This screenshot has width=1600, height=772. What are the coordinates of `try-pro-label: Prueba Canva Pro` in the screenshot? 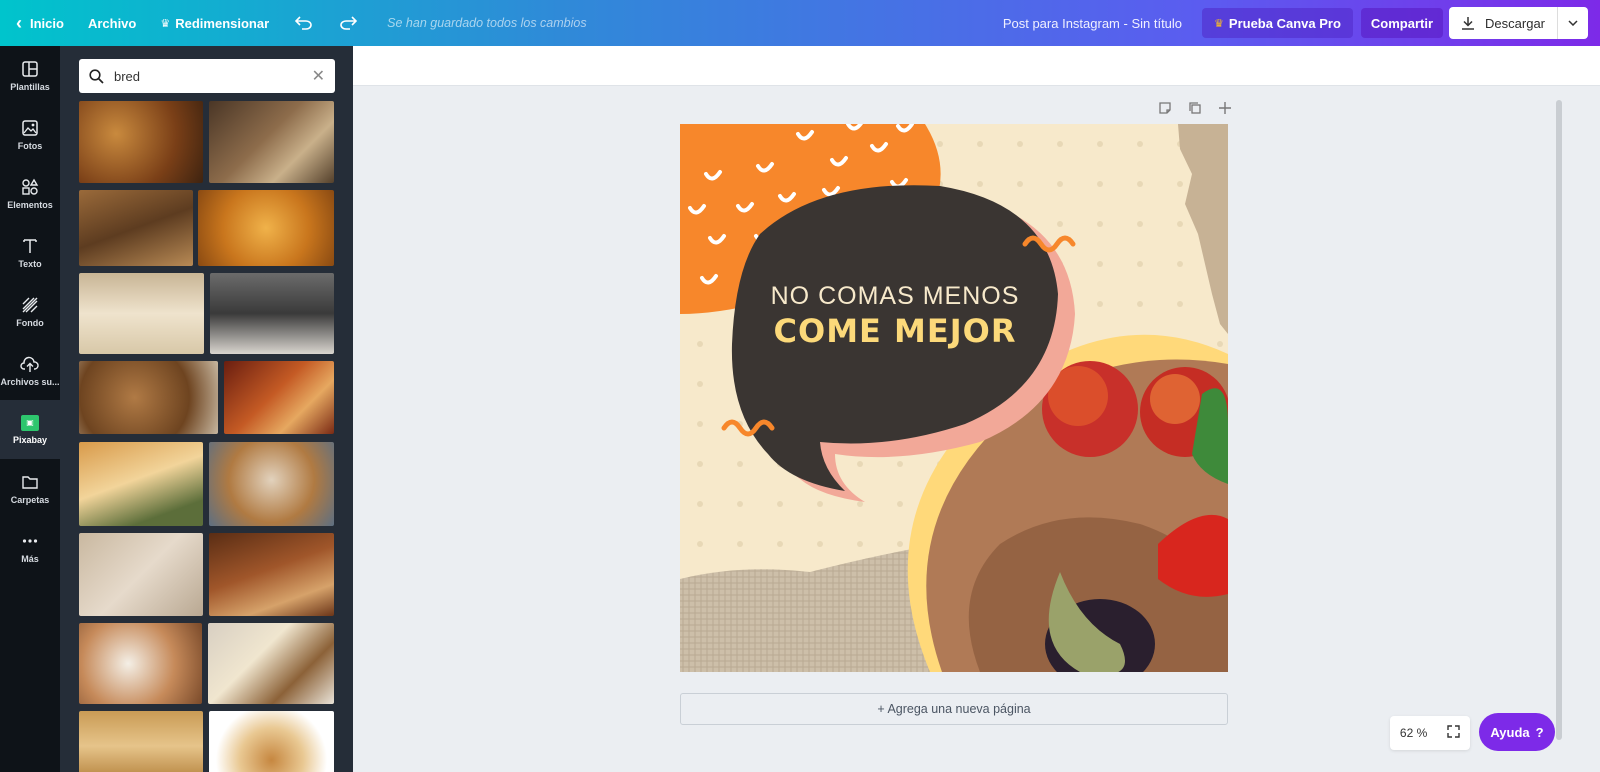 It's located at (1284, 23).